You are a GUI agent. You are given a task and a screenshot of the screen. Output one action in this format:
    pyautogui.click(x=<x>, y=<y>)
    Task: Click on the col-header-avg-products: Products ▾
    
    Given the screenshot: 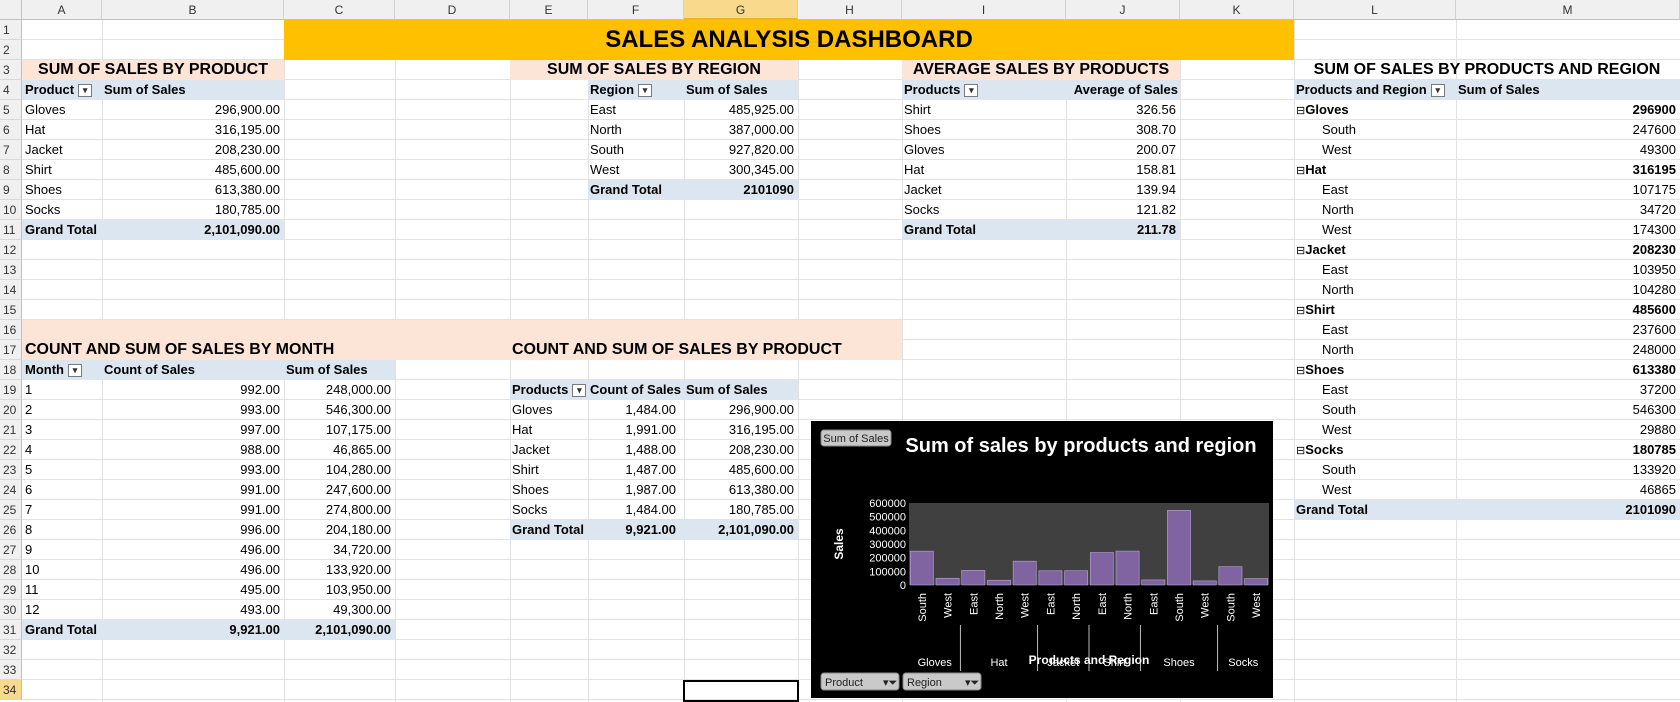 What is the action you would take?
    pyautogui.click(x=984, y=90)
    